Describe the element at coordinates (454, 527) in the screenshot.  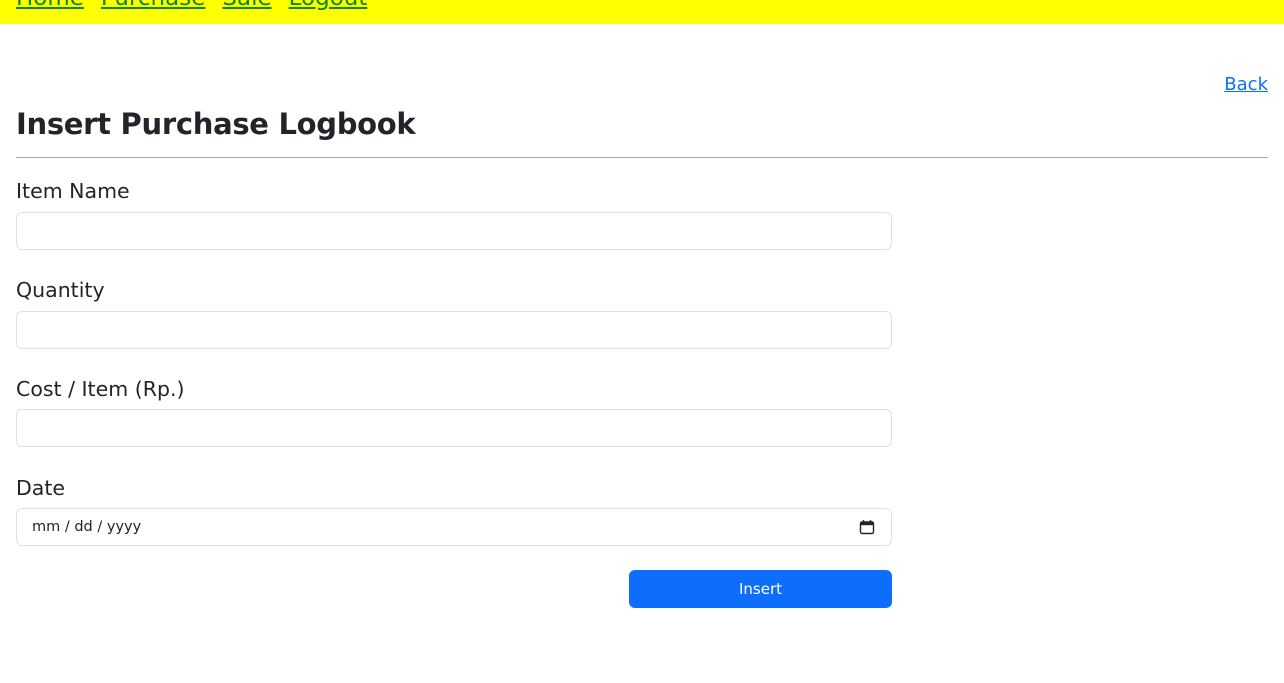
I see `date-input: mm / dd / yyyy` at that location.